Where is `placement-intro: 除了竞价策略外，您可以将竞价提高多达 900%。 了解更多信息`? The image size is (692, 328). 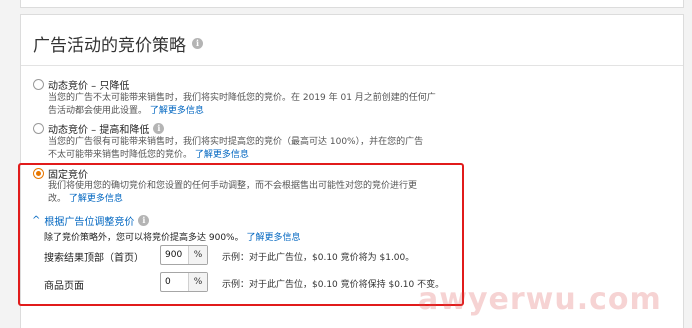
placement-intro: 除了竞价策略外，您可以将竞价提高多达 900%。 了解更多信息 is located at coordinates (172, 236).